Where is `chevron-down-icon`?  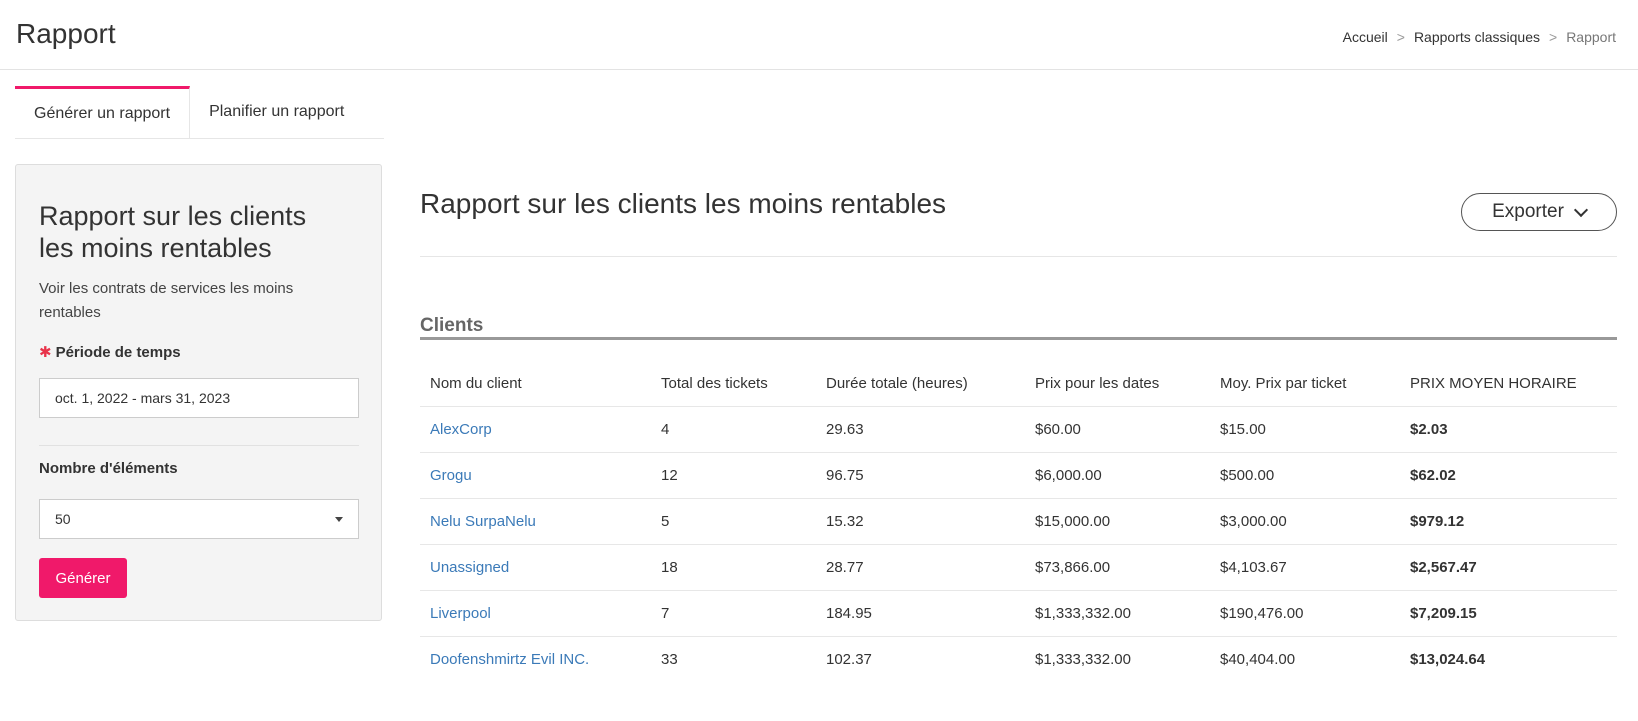
chevron-down-icon is located at coordinates (1580, 209).